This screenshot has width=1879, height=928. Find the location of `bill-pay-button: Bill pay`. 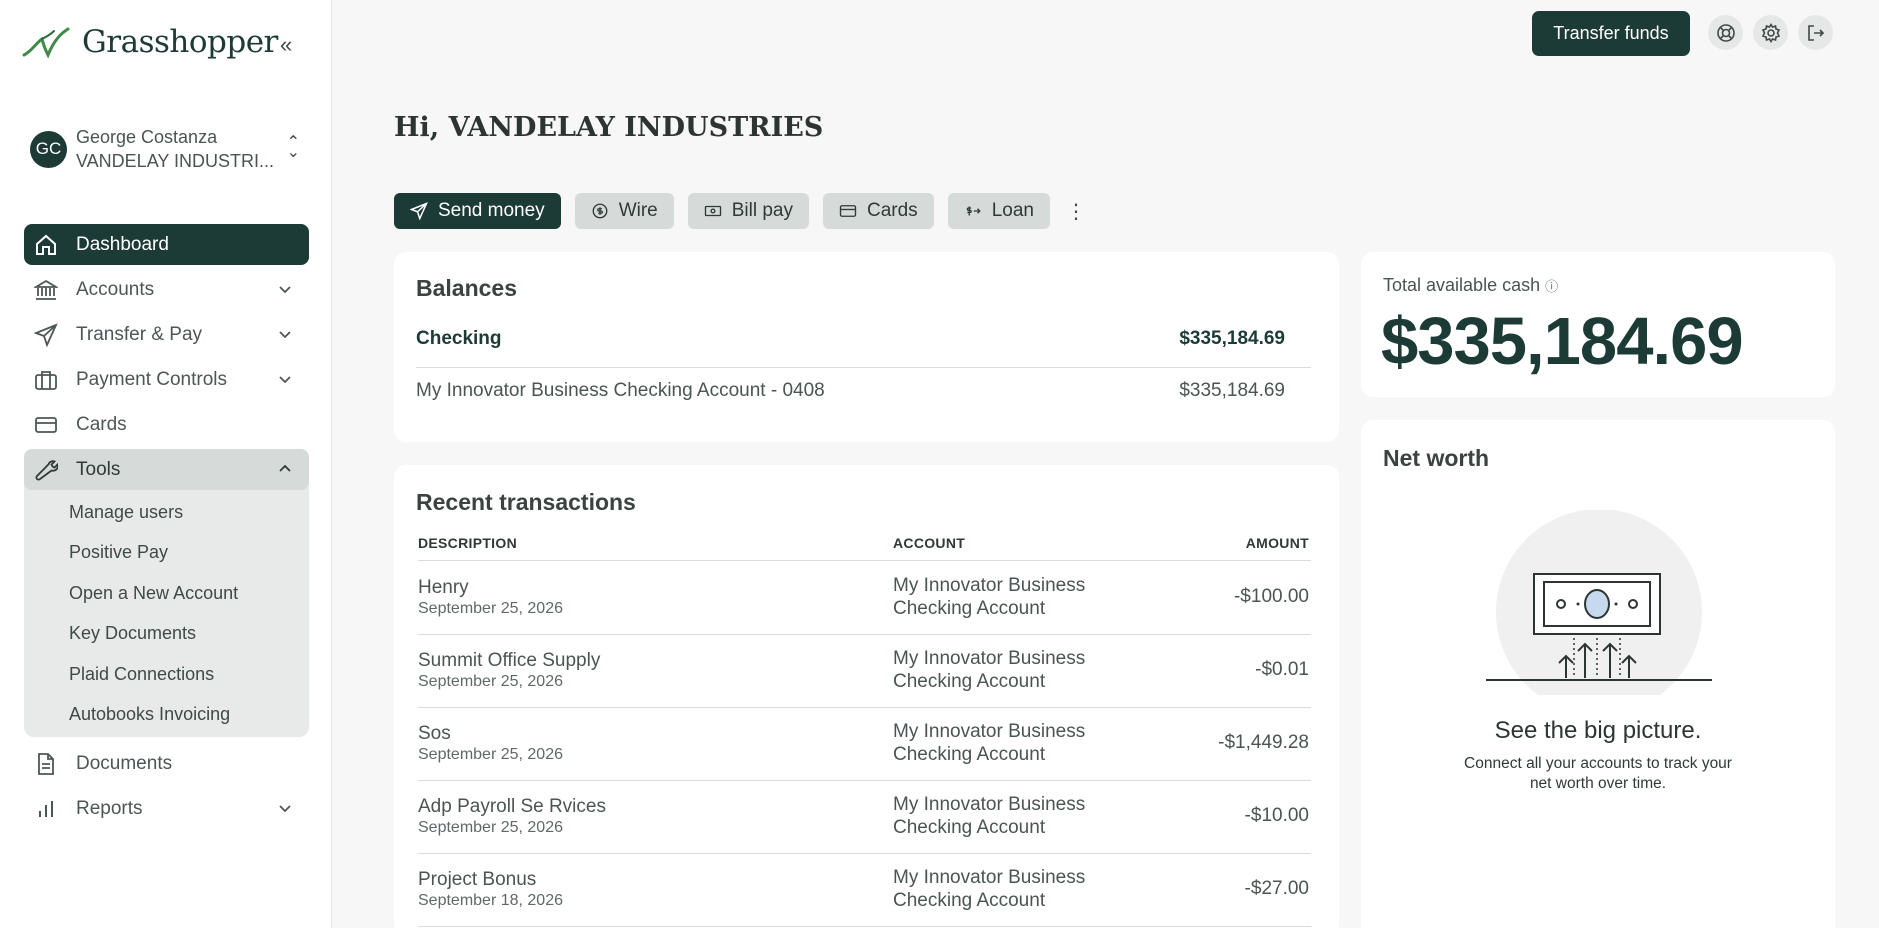

bill-pay-button: Bill pay is located at coordinates (748, 211).